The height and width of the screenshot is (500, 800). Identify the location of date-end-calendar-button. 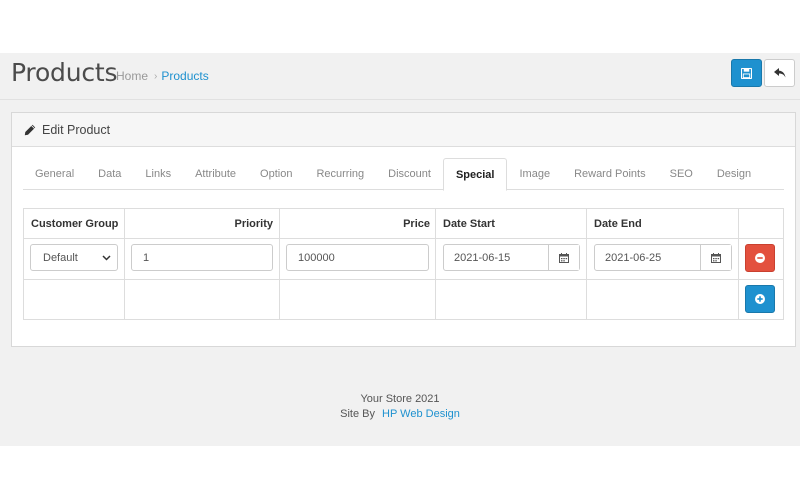
(716, 257).